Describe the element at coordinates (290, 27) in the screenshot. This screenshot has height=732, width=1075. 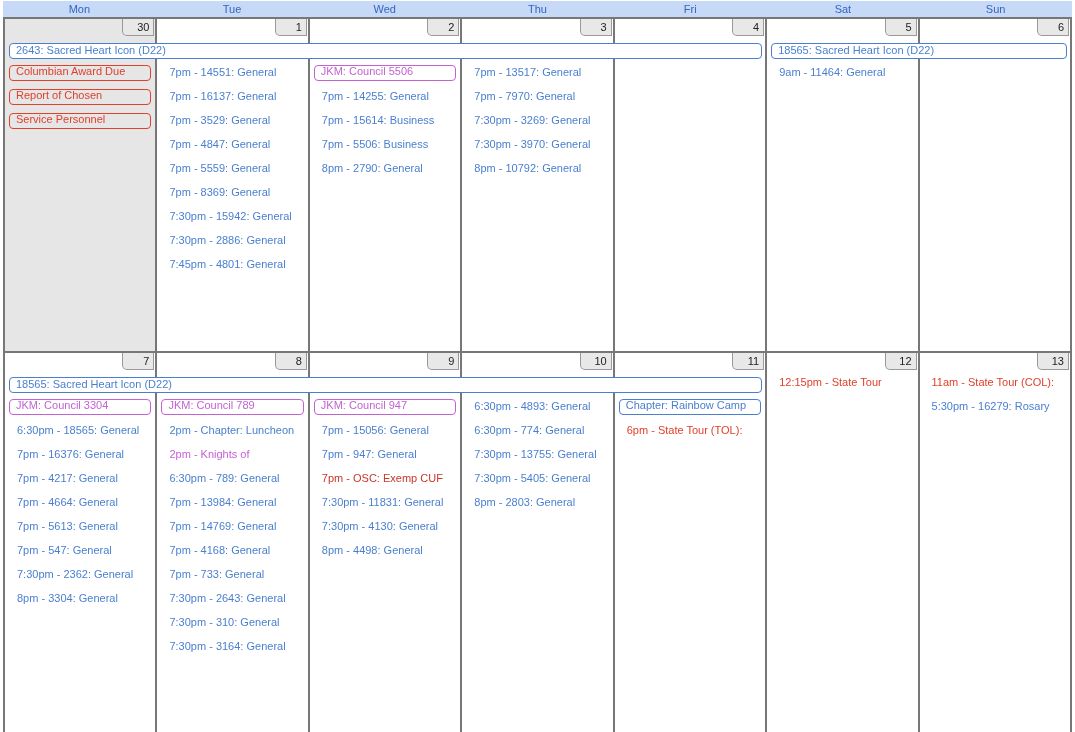
I see `date-tab: 1` at that location.